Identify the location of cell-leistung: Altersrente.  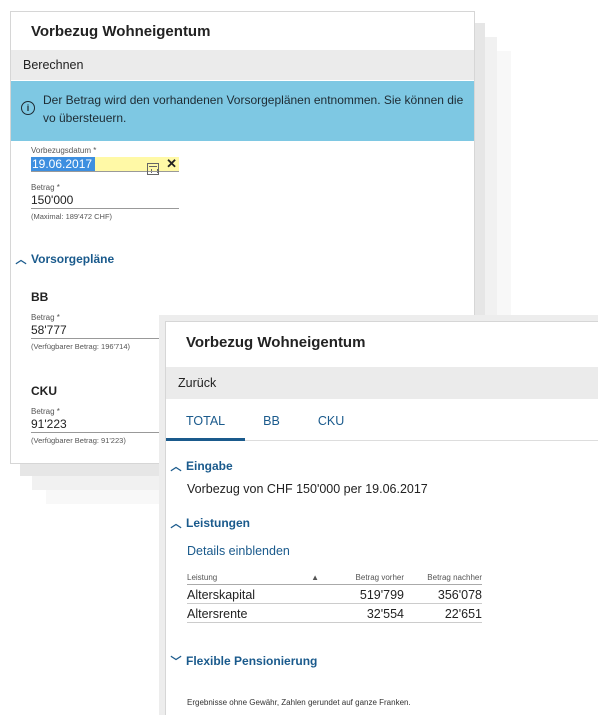
(256, 613).